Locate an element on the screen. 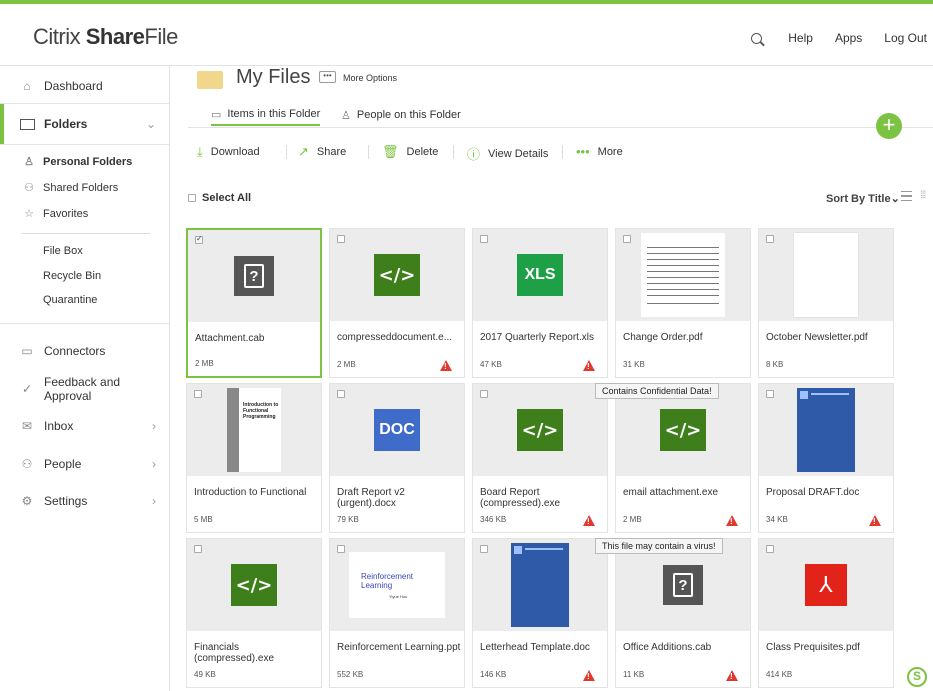  file-tile: </> Financials (compressed).exe 49 KB is located at coordinates (254, 613).